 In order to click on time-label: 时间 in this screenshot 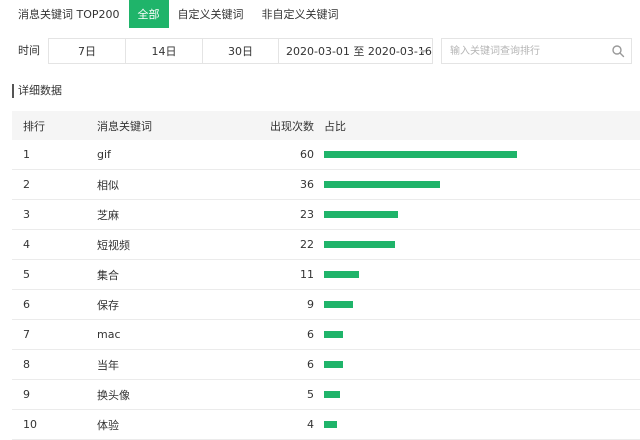, I will do `click(29, 50)`.